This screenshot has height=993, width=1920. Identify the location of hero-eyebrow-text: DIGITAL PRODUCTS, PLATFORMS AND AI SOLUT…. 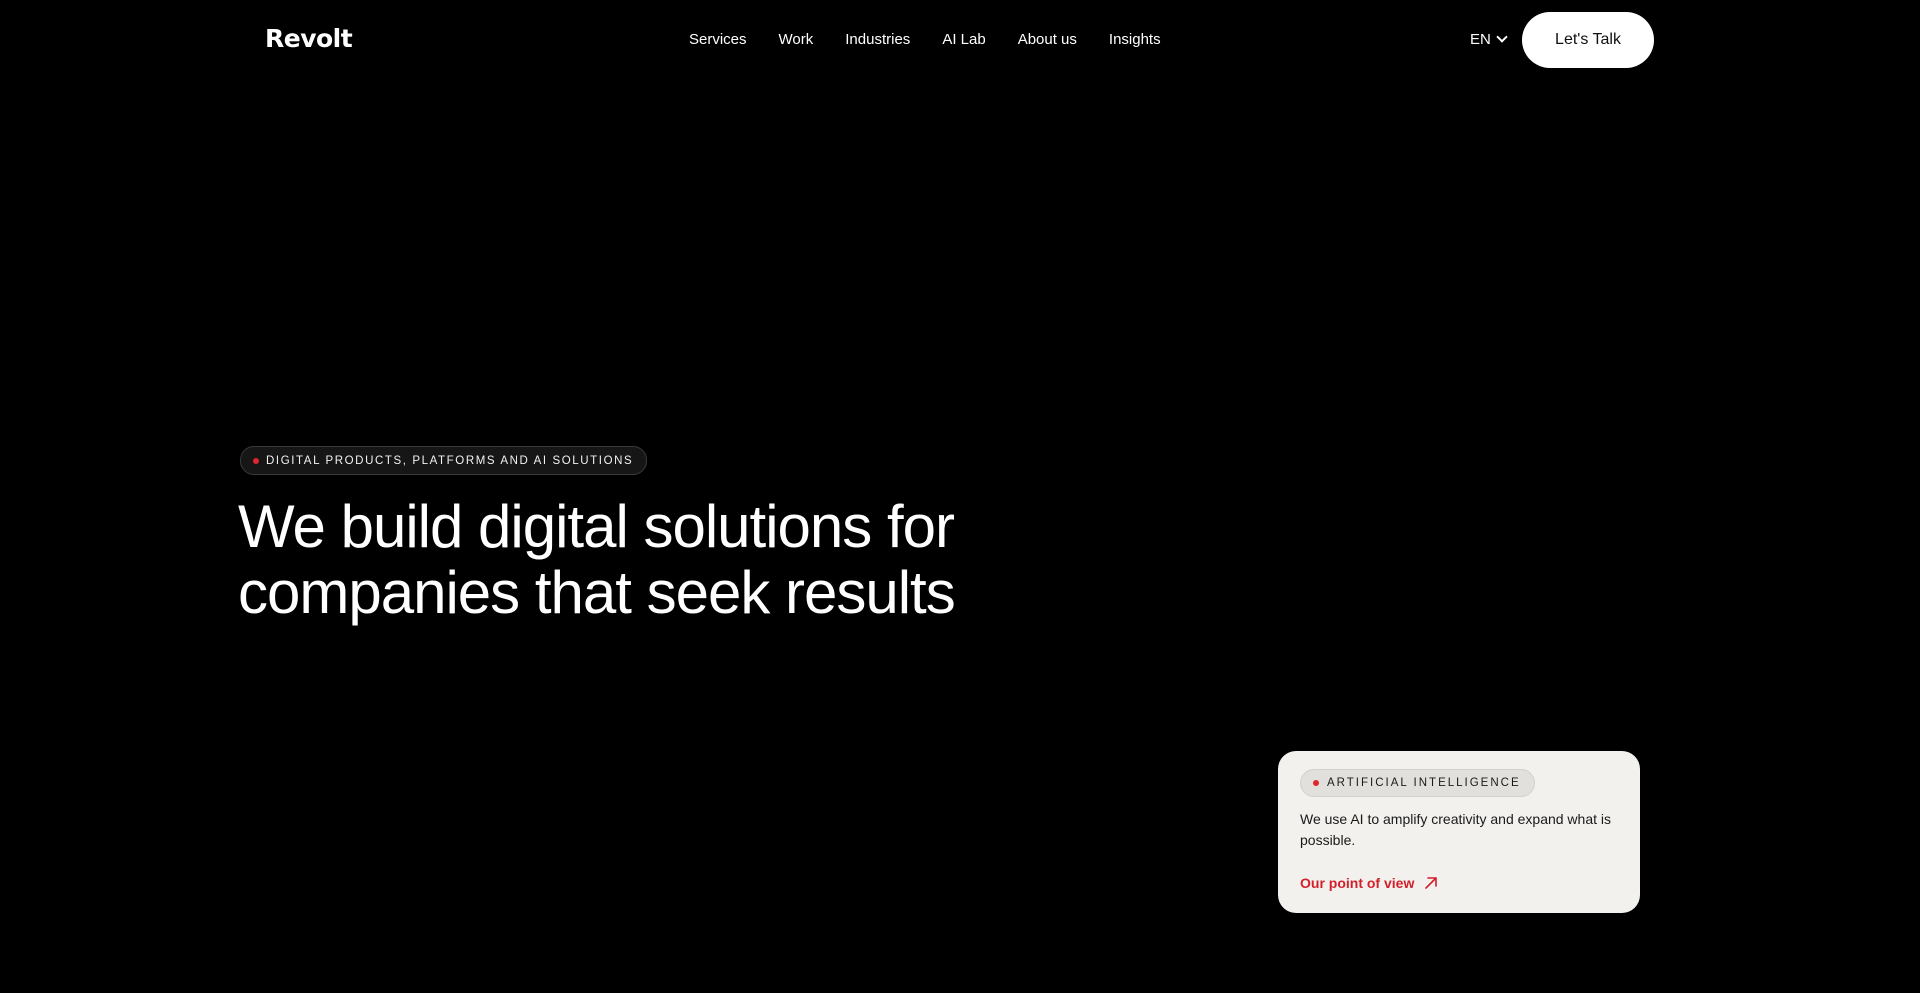
(450, 460).